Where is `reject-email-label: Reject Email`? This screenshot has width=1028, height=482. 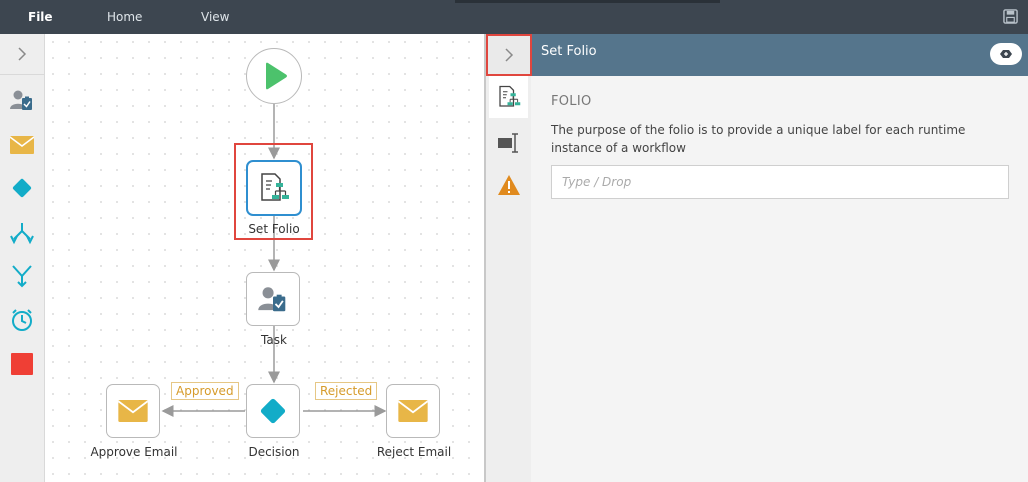
reject-email-label: Reject Email is located at coordinates (414, 452).